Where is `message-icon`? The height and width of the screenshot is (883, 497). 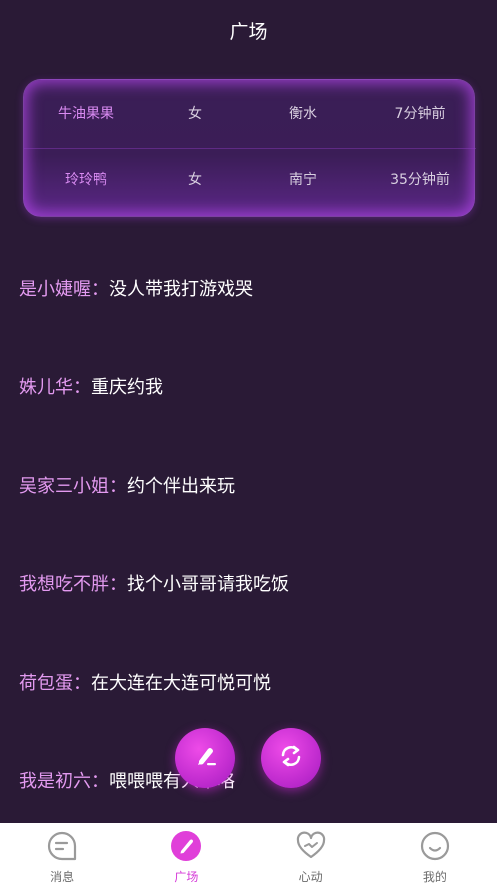 message-icon is located at coordinates (62, 846).